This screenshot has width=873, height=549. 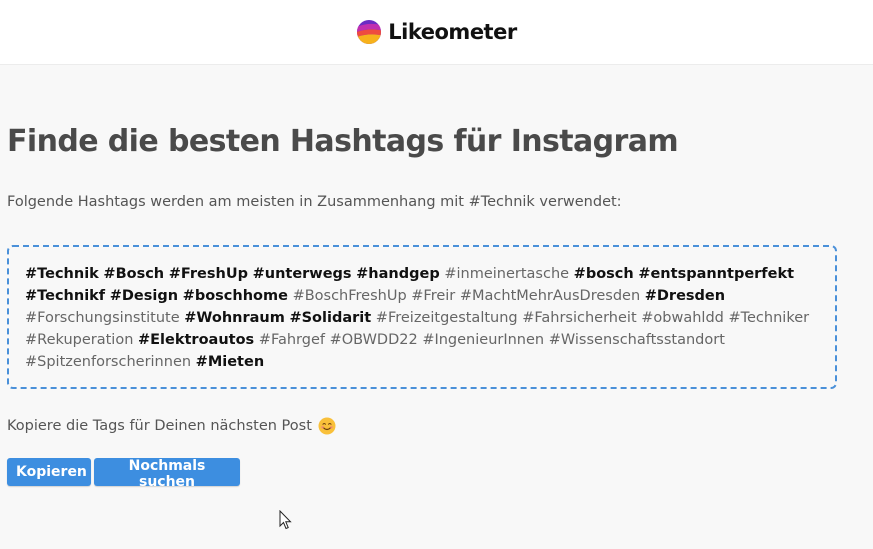 What do you see at coordinates (550, 296) in the screenshot?
I see `hashtag: #MachtMehrAusDresden` at bounding box center [550, 296].